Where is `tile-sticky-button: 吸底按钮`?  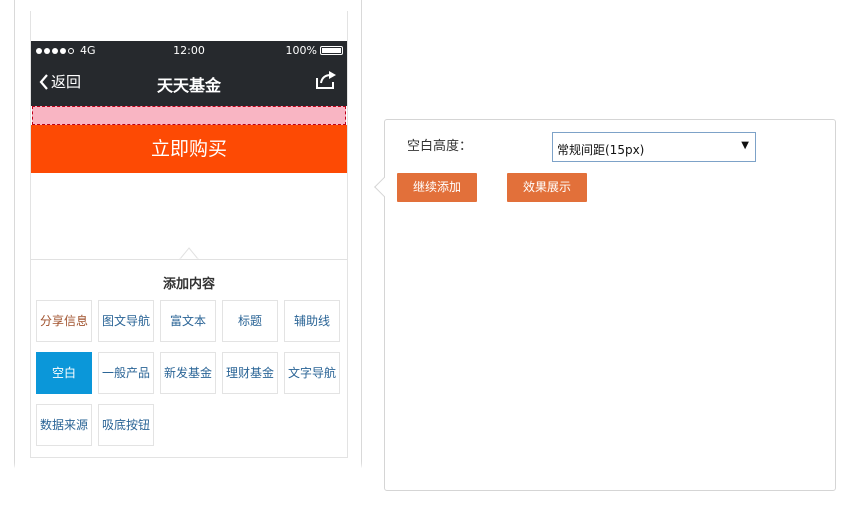 tile-sticky-button: 吸底按钮 is located at coordinates (126, 425).